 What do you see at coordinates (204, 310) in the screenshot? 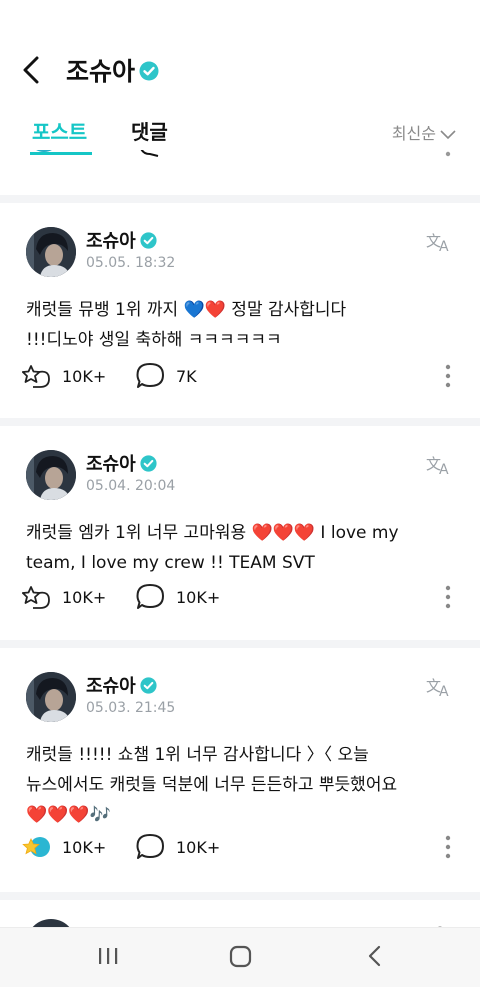
I see `emoji-hearts: 💙❤️` at bounding box center [204, 310].